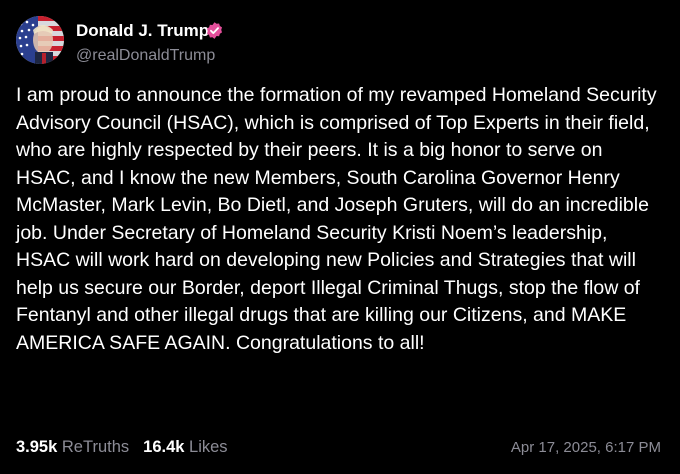 The image size is (680, 474). I want to click on post-timestamp: Apr 17, 2025, 6:17 PM, so click(586, 448).